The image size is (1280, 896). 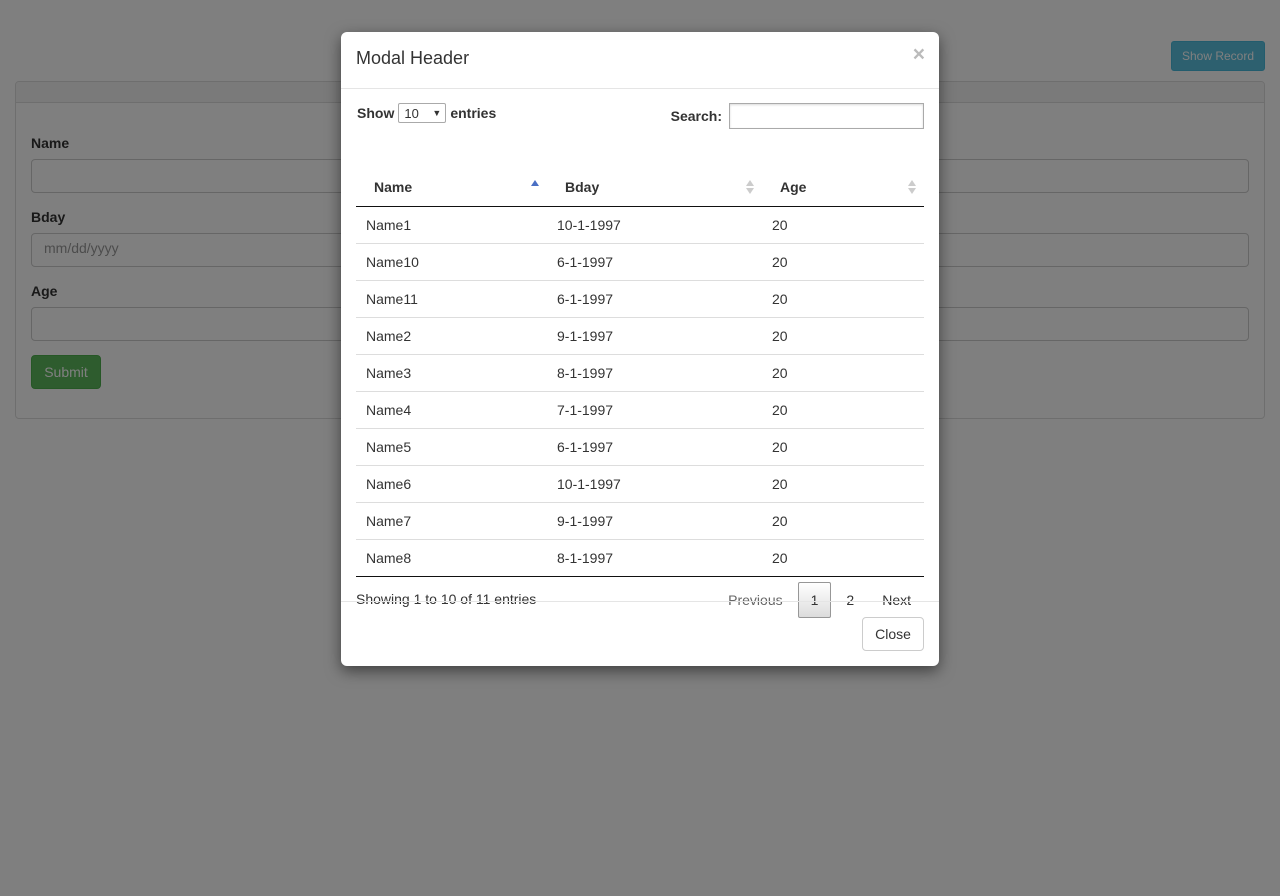 What do you see at coordinates (389, 224) in the screenshot?
I see `cell-name: Name1` at bounding box center [389, 224].